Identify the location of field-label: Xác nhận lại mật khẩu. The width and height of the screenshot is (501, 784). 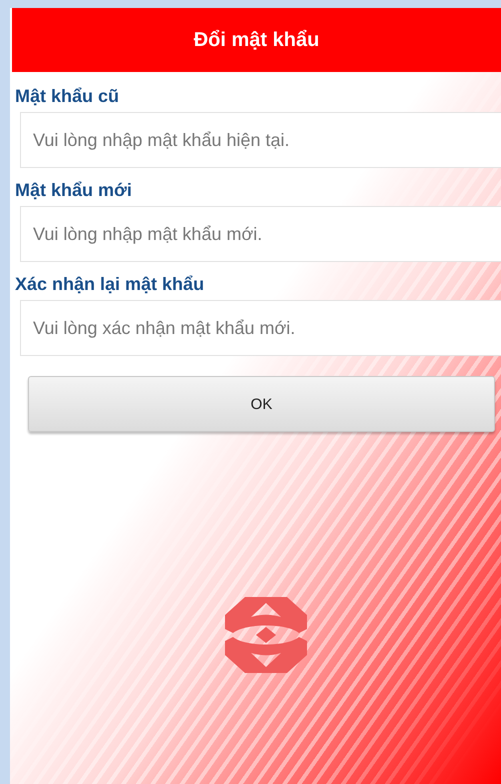
(110, 284).